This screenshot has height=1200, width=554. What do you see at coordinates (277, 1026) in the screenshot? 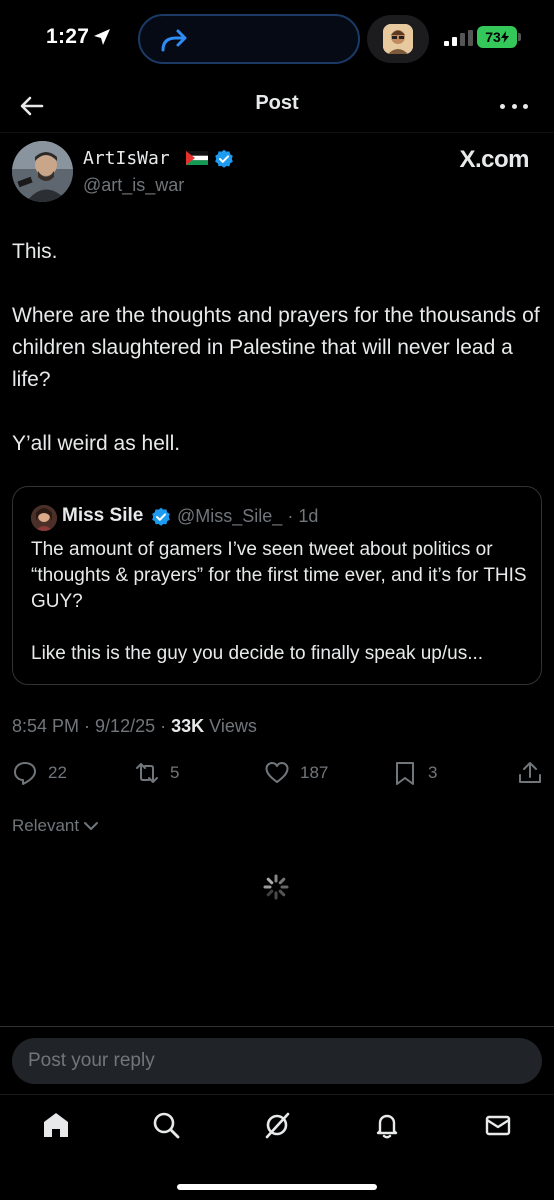
I see `reply-divider` at bounding box center [277, 1026].